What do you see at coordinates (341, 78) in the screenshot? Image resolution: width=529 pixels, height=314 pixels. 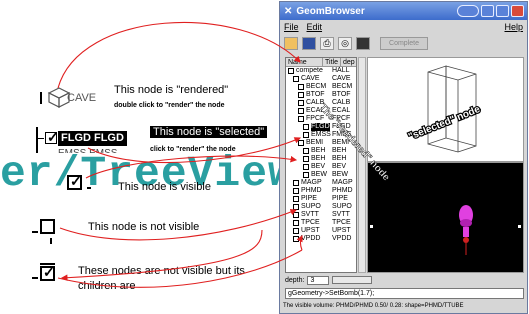 I see `tree-row-title: CAVE` at bounding box center [341, 78].